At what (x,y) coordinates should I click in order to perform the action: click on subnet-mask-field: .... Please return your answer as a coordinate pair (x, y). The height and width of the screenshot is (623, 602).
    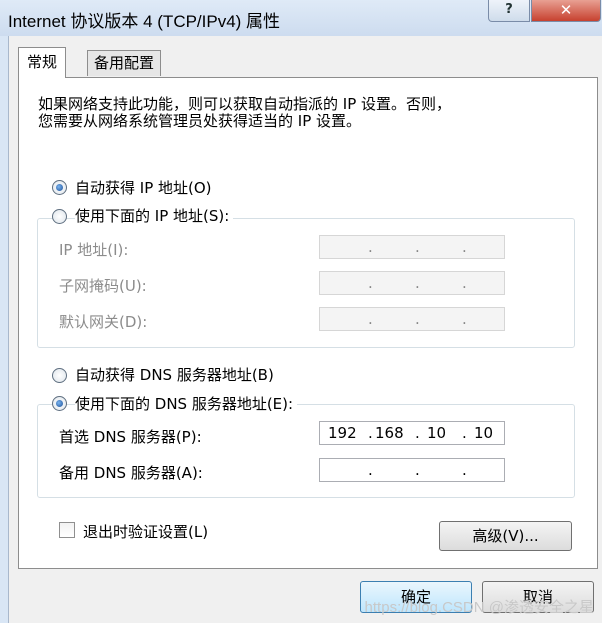
    Looking at the image, I should click on (412, 283).